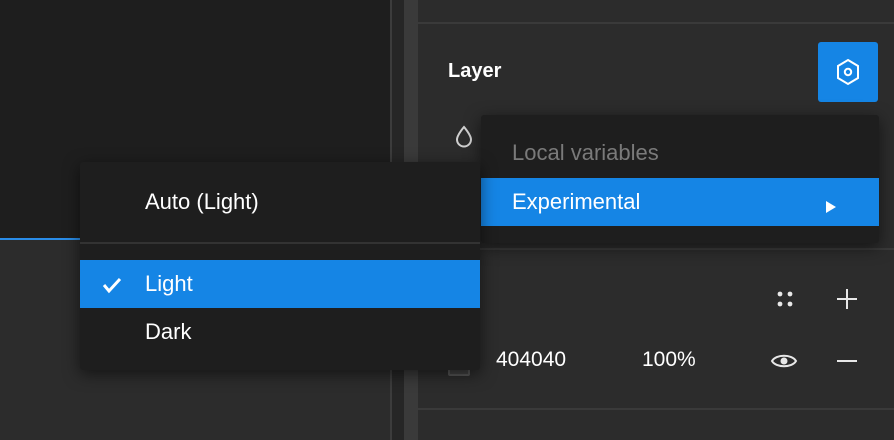 The width and height of the screenshot is (894, 440). Describe the element at coordinates (680, 153) in the screenshot. I see `menu-header-local-variables: Local variables` at that location.